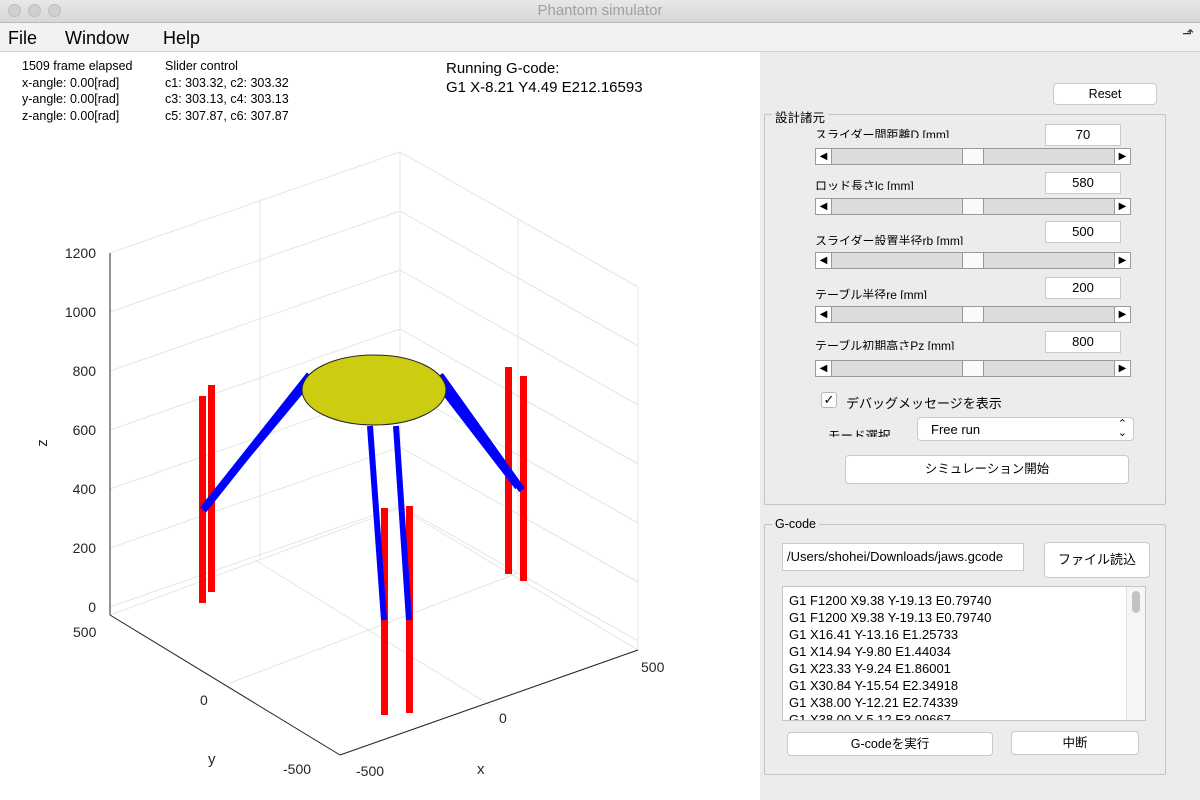 Image resolution: width=1200 pixels, height=800 pixels. I want to click on z-tick-label: 600, so click(85, 430).